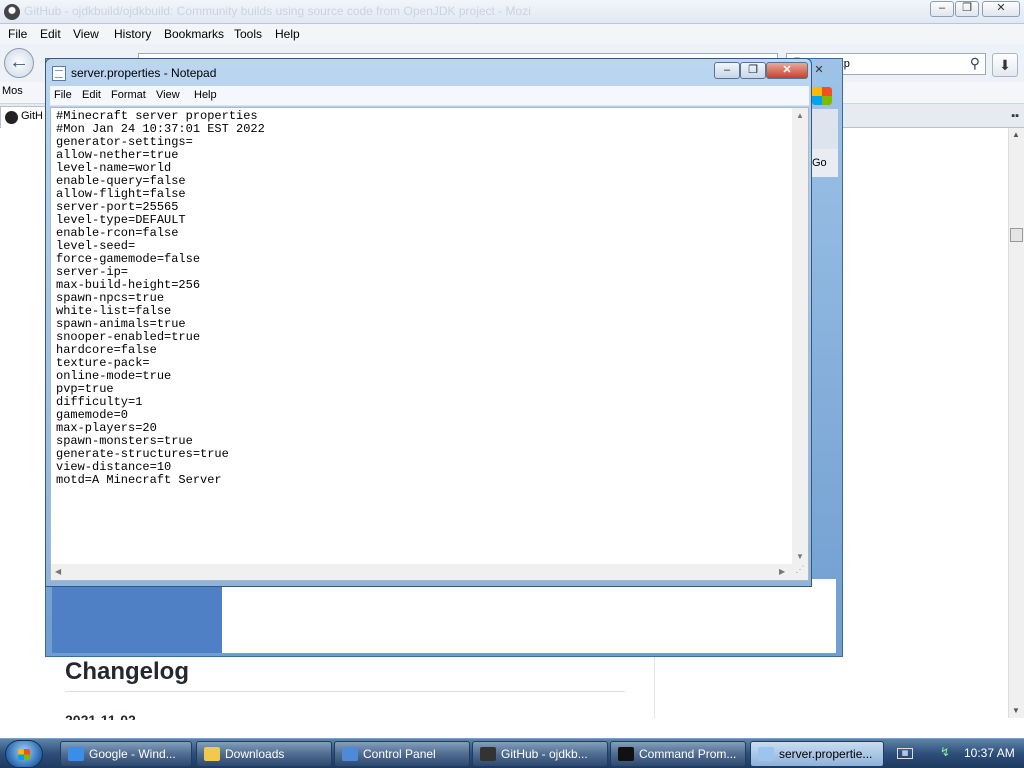  What do you see at coordinates (127, 671) in the screenshot?
I see `changelog-heading: Changelog` at bounding box center [127, 671].